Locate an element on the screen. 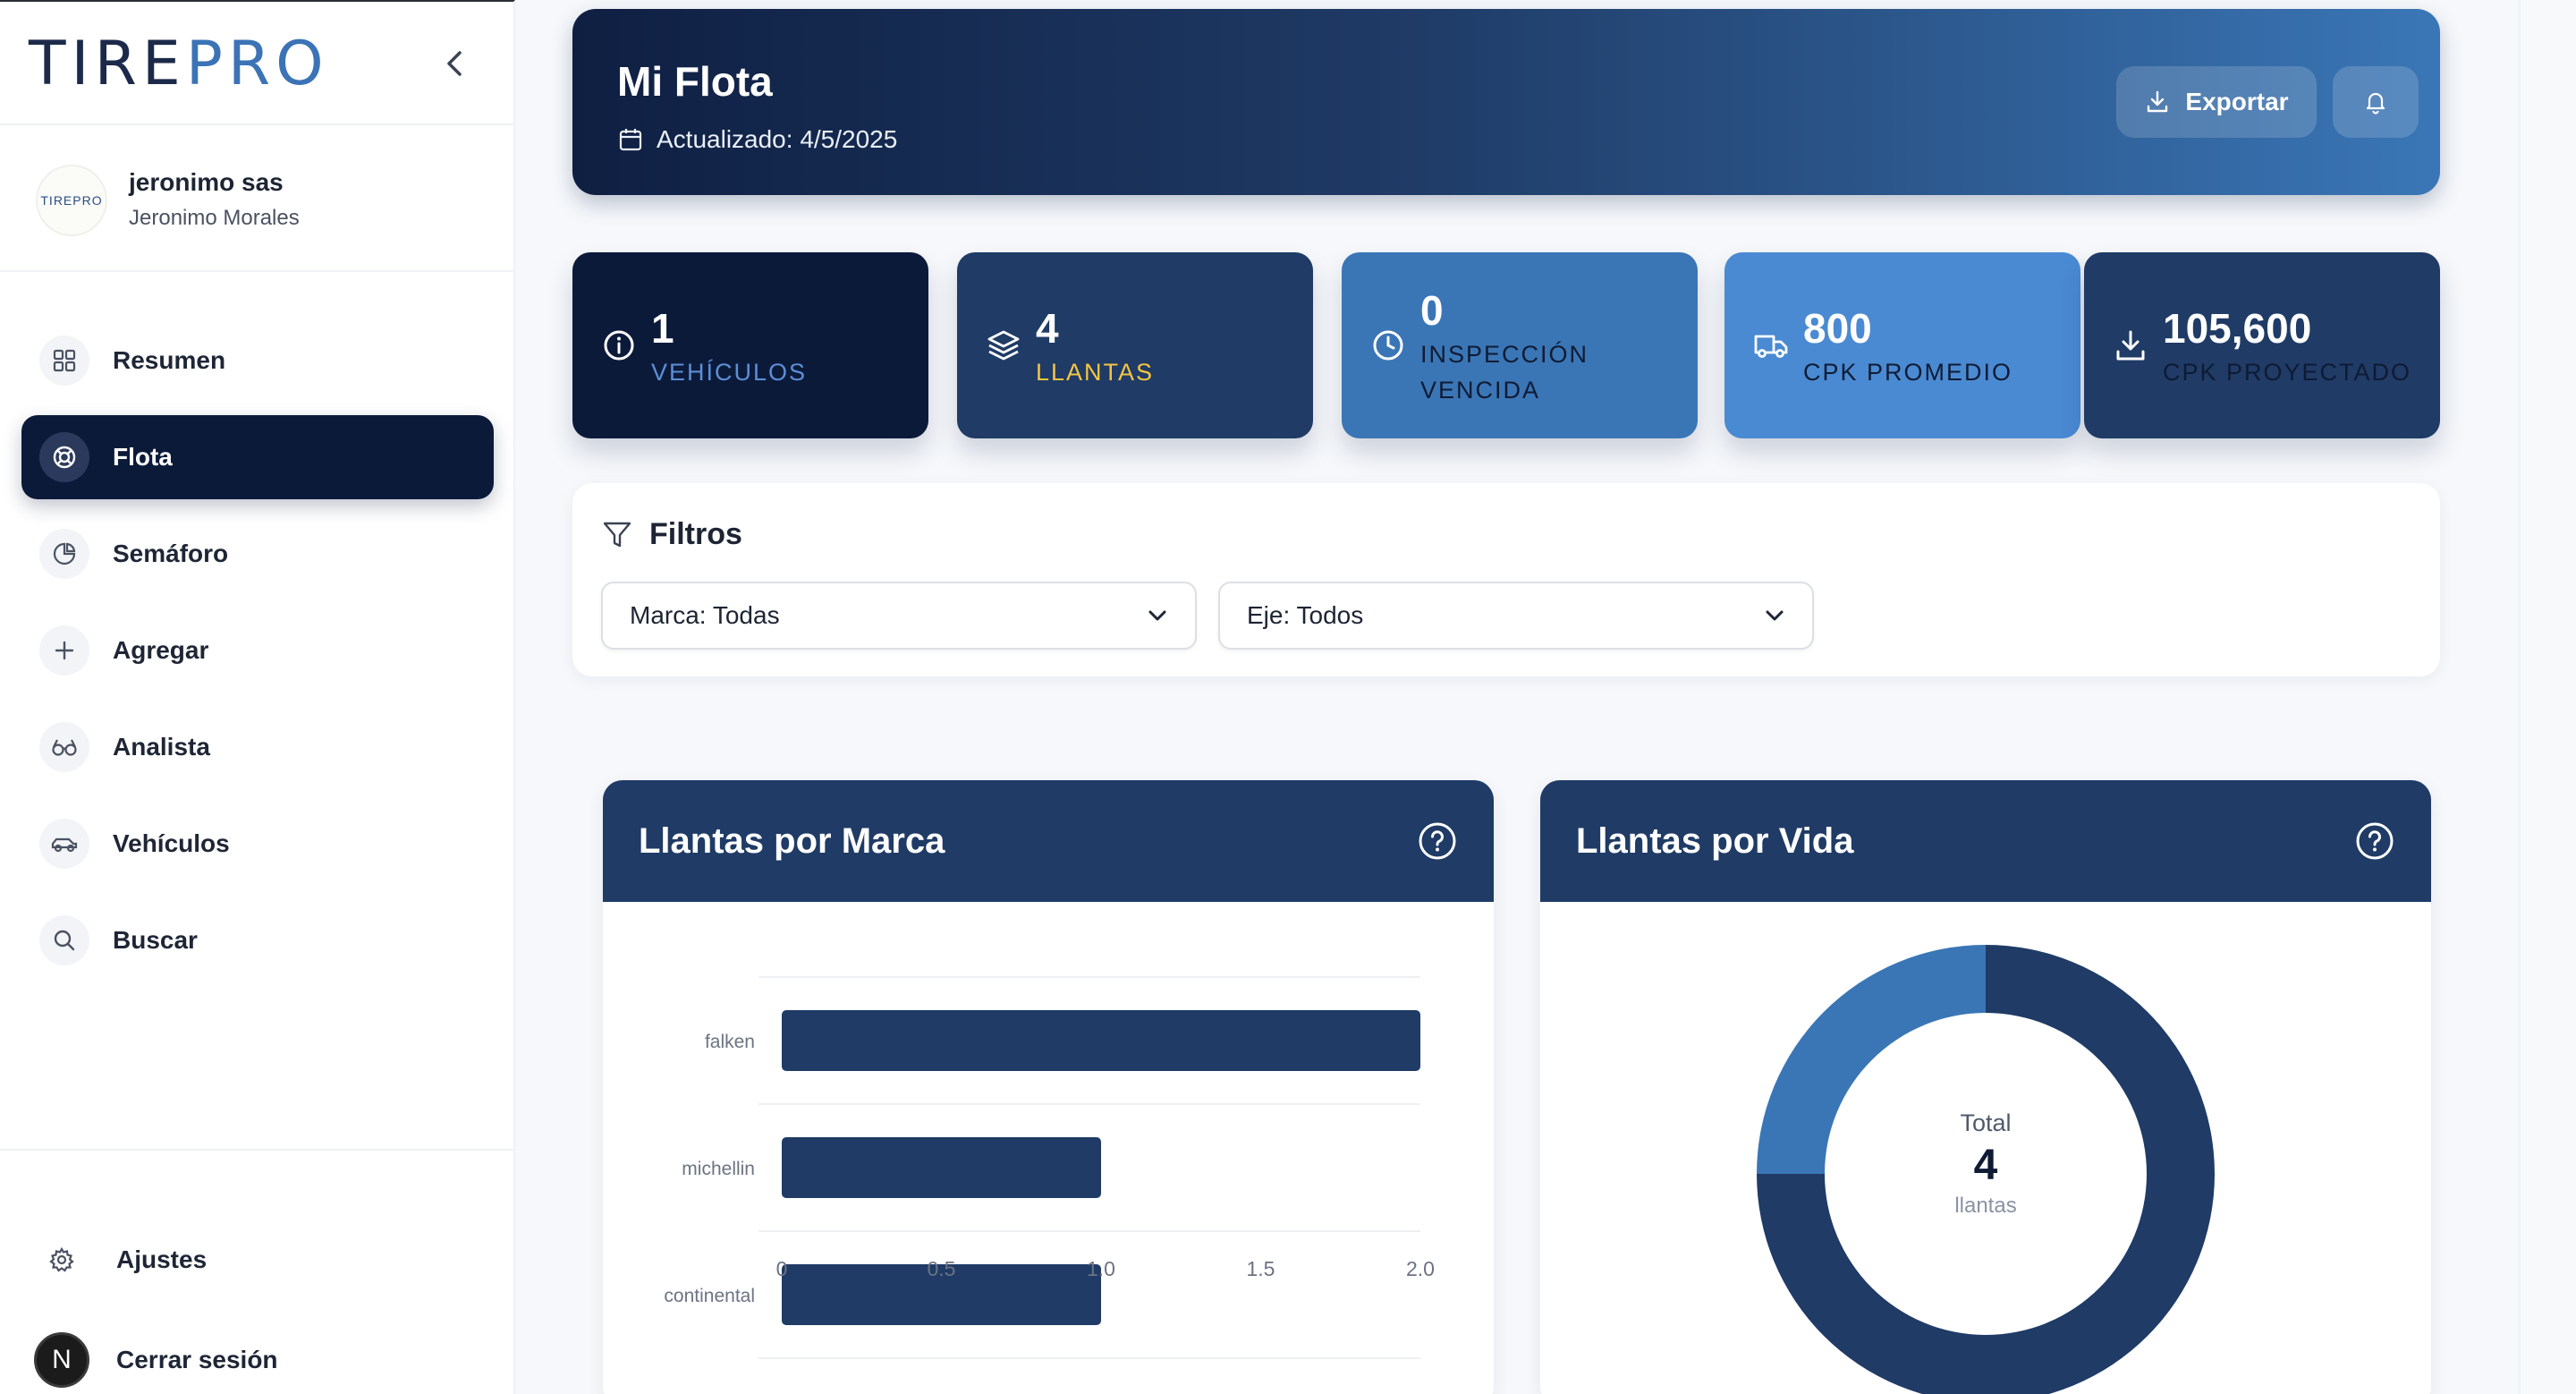 This screenshot has height=1394, width=2576. stat-value: 0 is located at coordinates (1432, 311).